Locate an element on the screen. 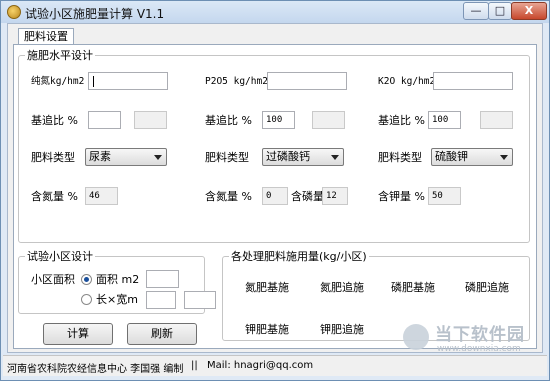 This screenshot has width=550, height=381. length-input is located at coordinates (161, 300).